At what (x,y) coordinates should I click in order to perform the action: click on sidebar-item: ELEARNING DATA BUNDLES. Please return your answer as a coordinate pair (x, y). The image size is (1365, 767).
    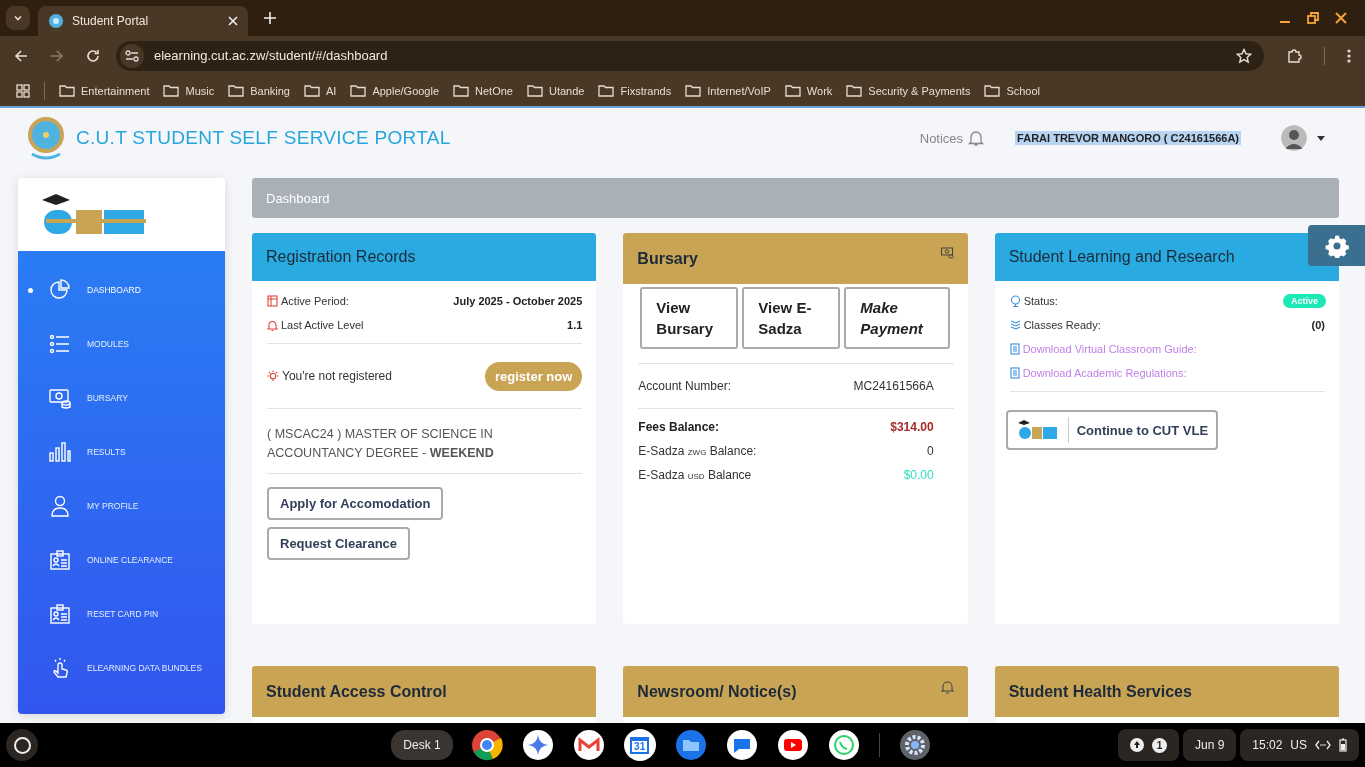
    Looking at the image, I should click on (121, 668).